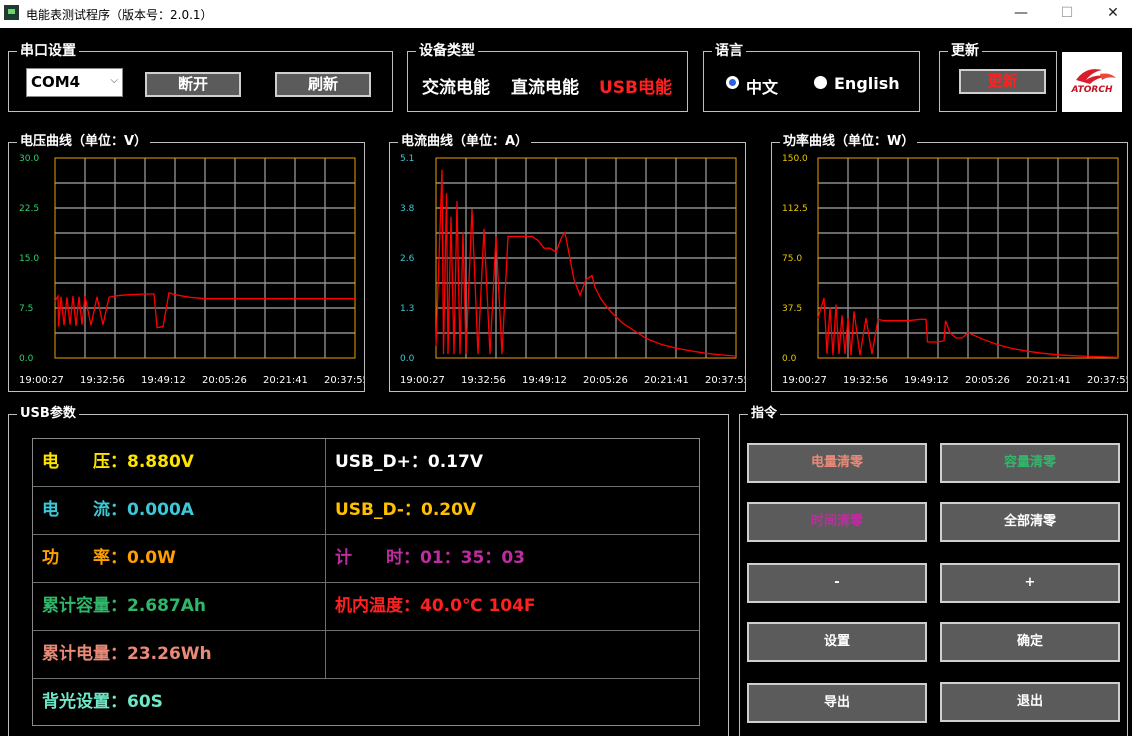 The width and height of the screenshot is (1132, 736). I want to click on disconnect-button: 断开, so click(193, 84).